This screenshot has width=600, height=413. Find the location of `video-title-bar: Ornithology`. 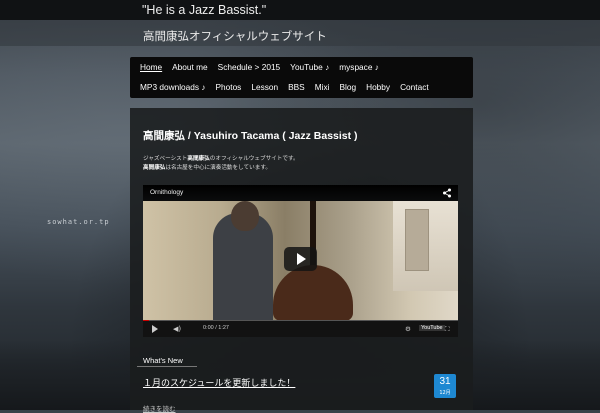

video-title-bar: Ornithology is located at coordinates (300, 193).